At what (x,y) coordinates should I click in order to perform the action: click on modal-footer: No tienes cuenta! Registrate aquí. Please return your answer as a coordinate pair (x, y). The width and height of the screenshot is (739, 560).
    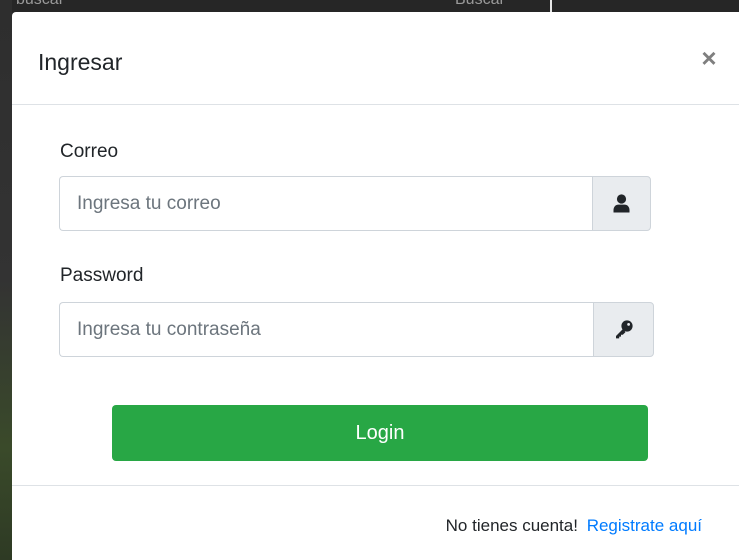
    Looking at the image, I should click on (574, 526).